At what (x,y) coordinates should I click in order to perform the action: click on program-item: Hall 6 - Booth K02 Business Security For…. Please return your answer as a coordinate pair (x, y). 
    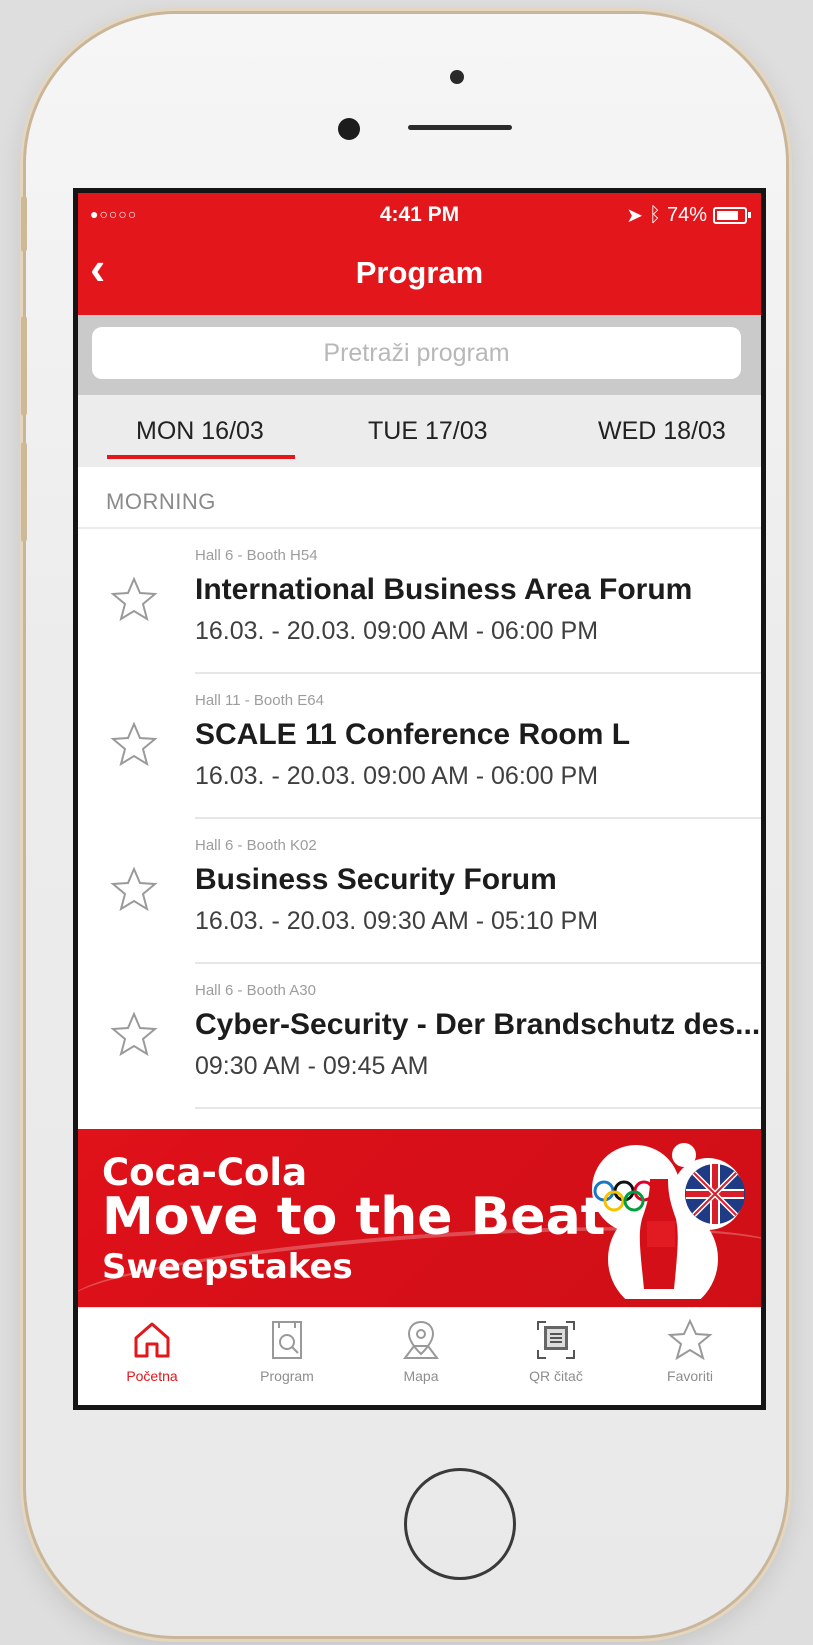
    Looking at the image, I should click on (419, 891).